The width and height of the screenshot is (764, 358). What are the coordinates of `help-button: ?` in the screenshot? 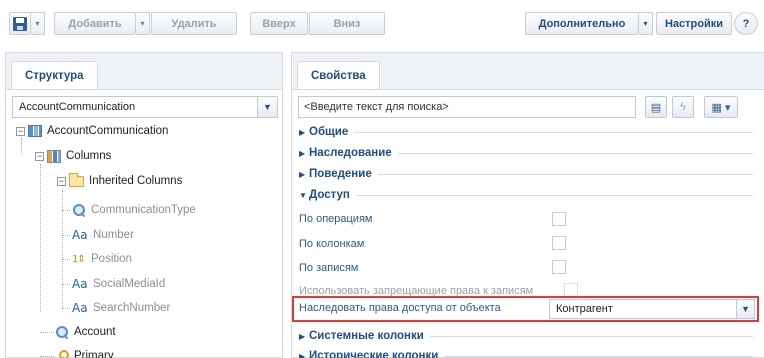 It's located at (746, 23).